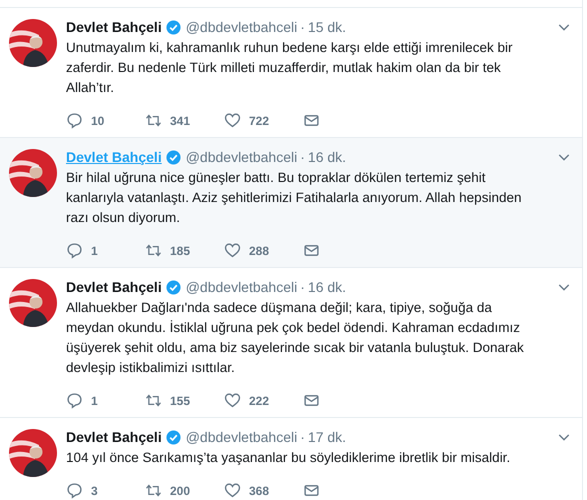 Image resolution: width=587 pixels, height=500 pixels. Describe the element at coordinates (290, 68) in the screenshot. I see `tweet-text: Unutmayalım ki, kahramanlık ruhun bedene karşı elde ettiği imrenilecek bir zaferdir. Bu nedenle Türk milleti muzafferdir, mutlak hakim olan da bir tek Allah’tır.` at that location.